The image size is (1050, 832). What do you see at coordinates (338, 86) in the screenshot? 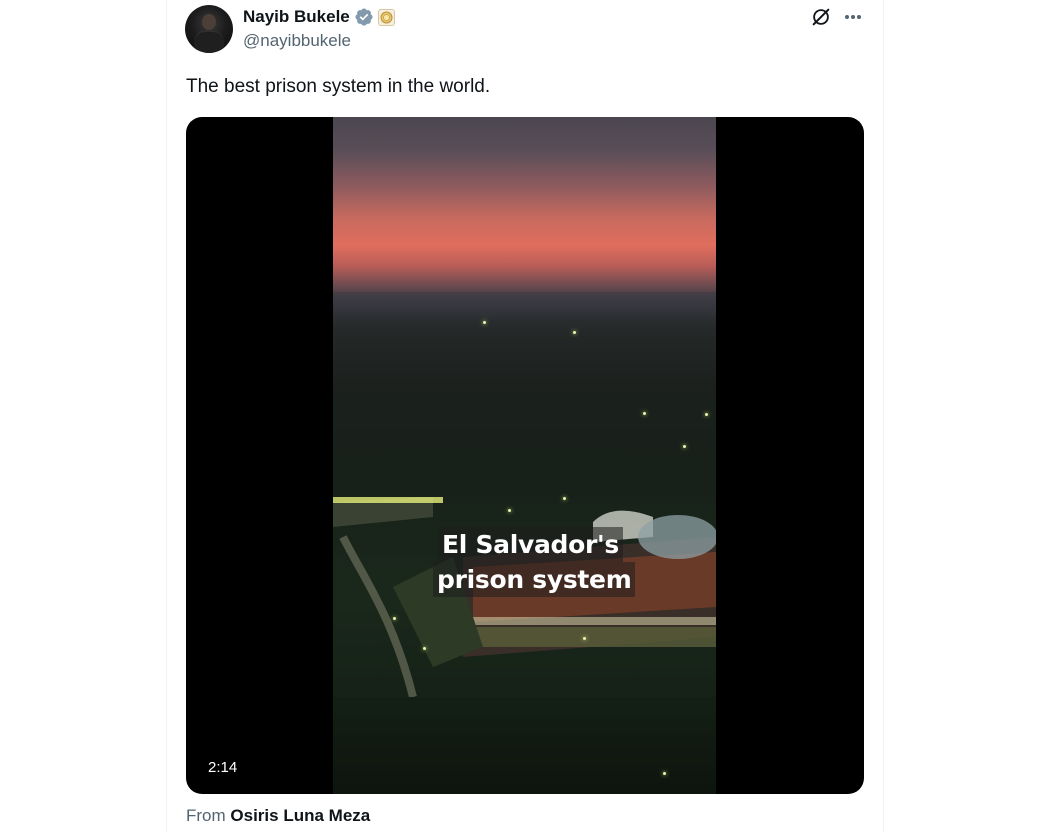
I see `tweet-text: The best prison system in the world.` at bounding box center [338, 86].